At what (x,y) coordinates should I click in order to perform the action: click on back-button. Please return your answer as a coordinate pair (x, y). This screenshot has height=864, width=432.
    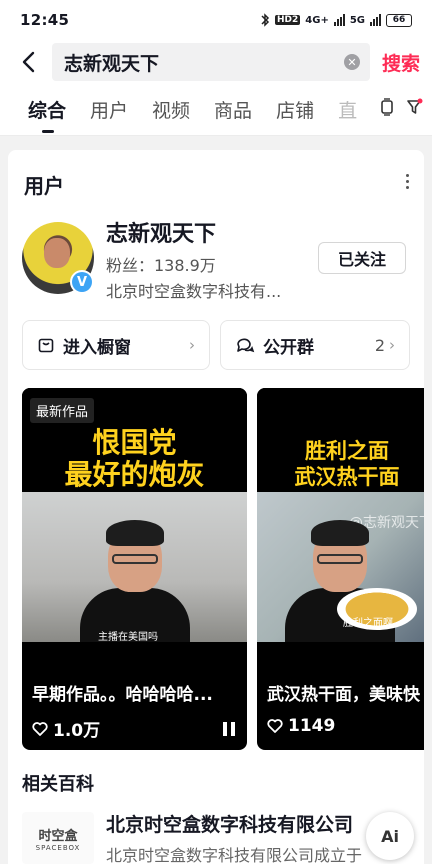
    Looking at the image, I should click on (28, 62).